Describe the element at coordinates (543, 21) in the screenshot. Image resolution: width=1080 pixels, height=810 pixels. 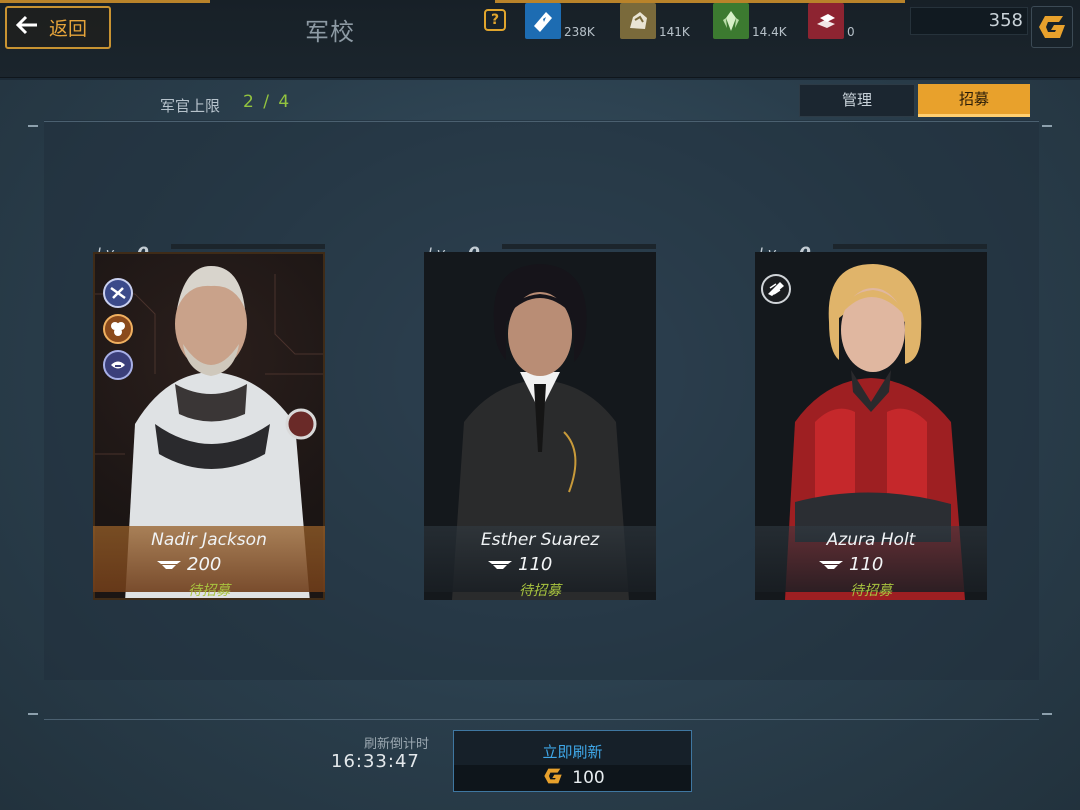
I see `energy-cell-icon` at that location.